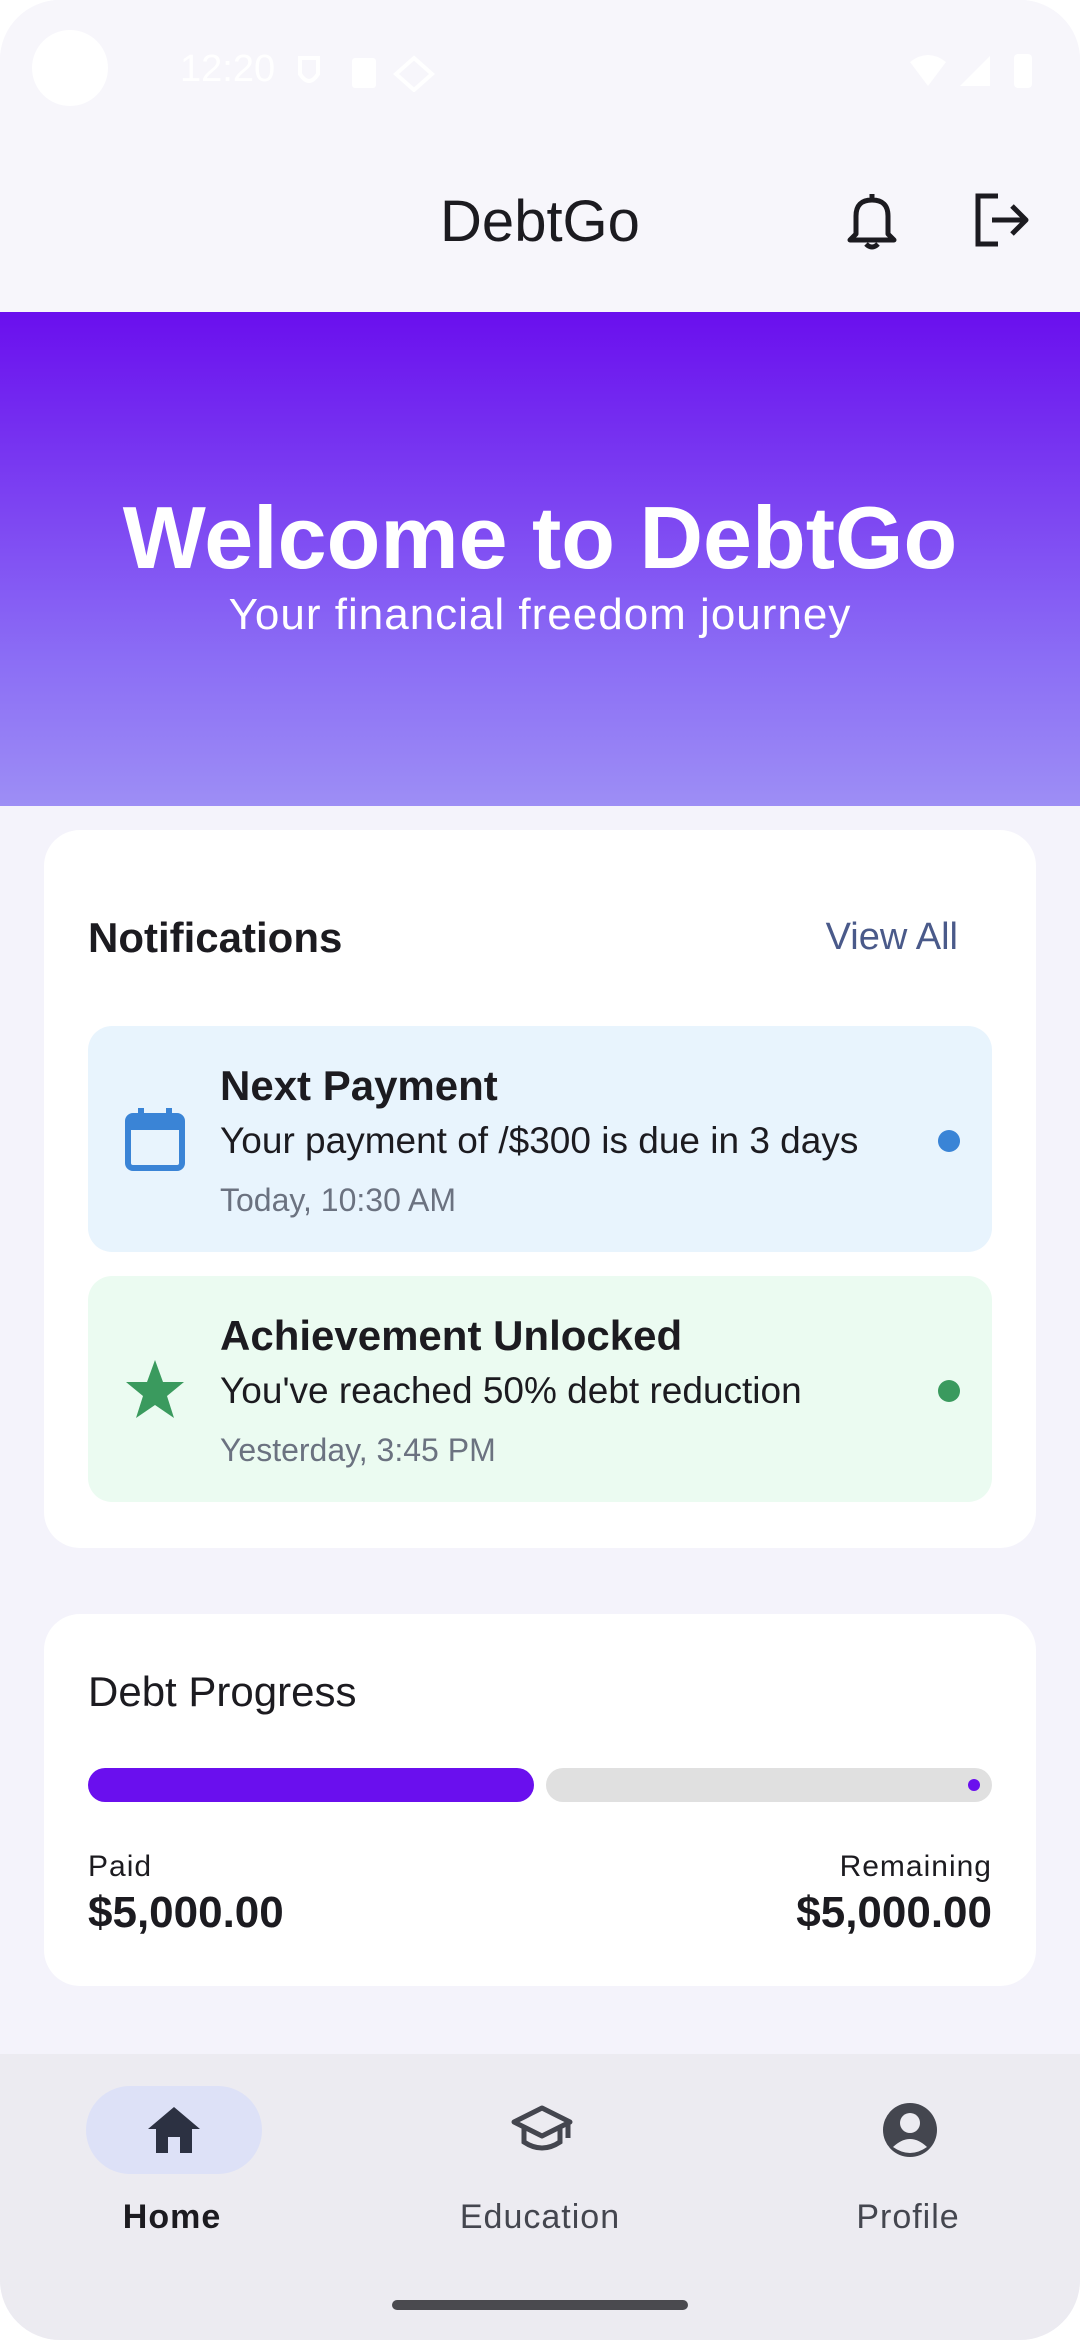  I want to click on remaining-label: Remaining, so click(915, 1866).